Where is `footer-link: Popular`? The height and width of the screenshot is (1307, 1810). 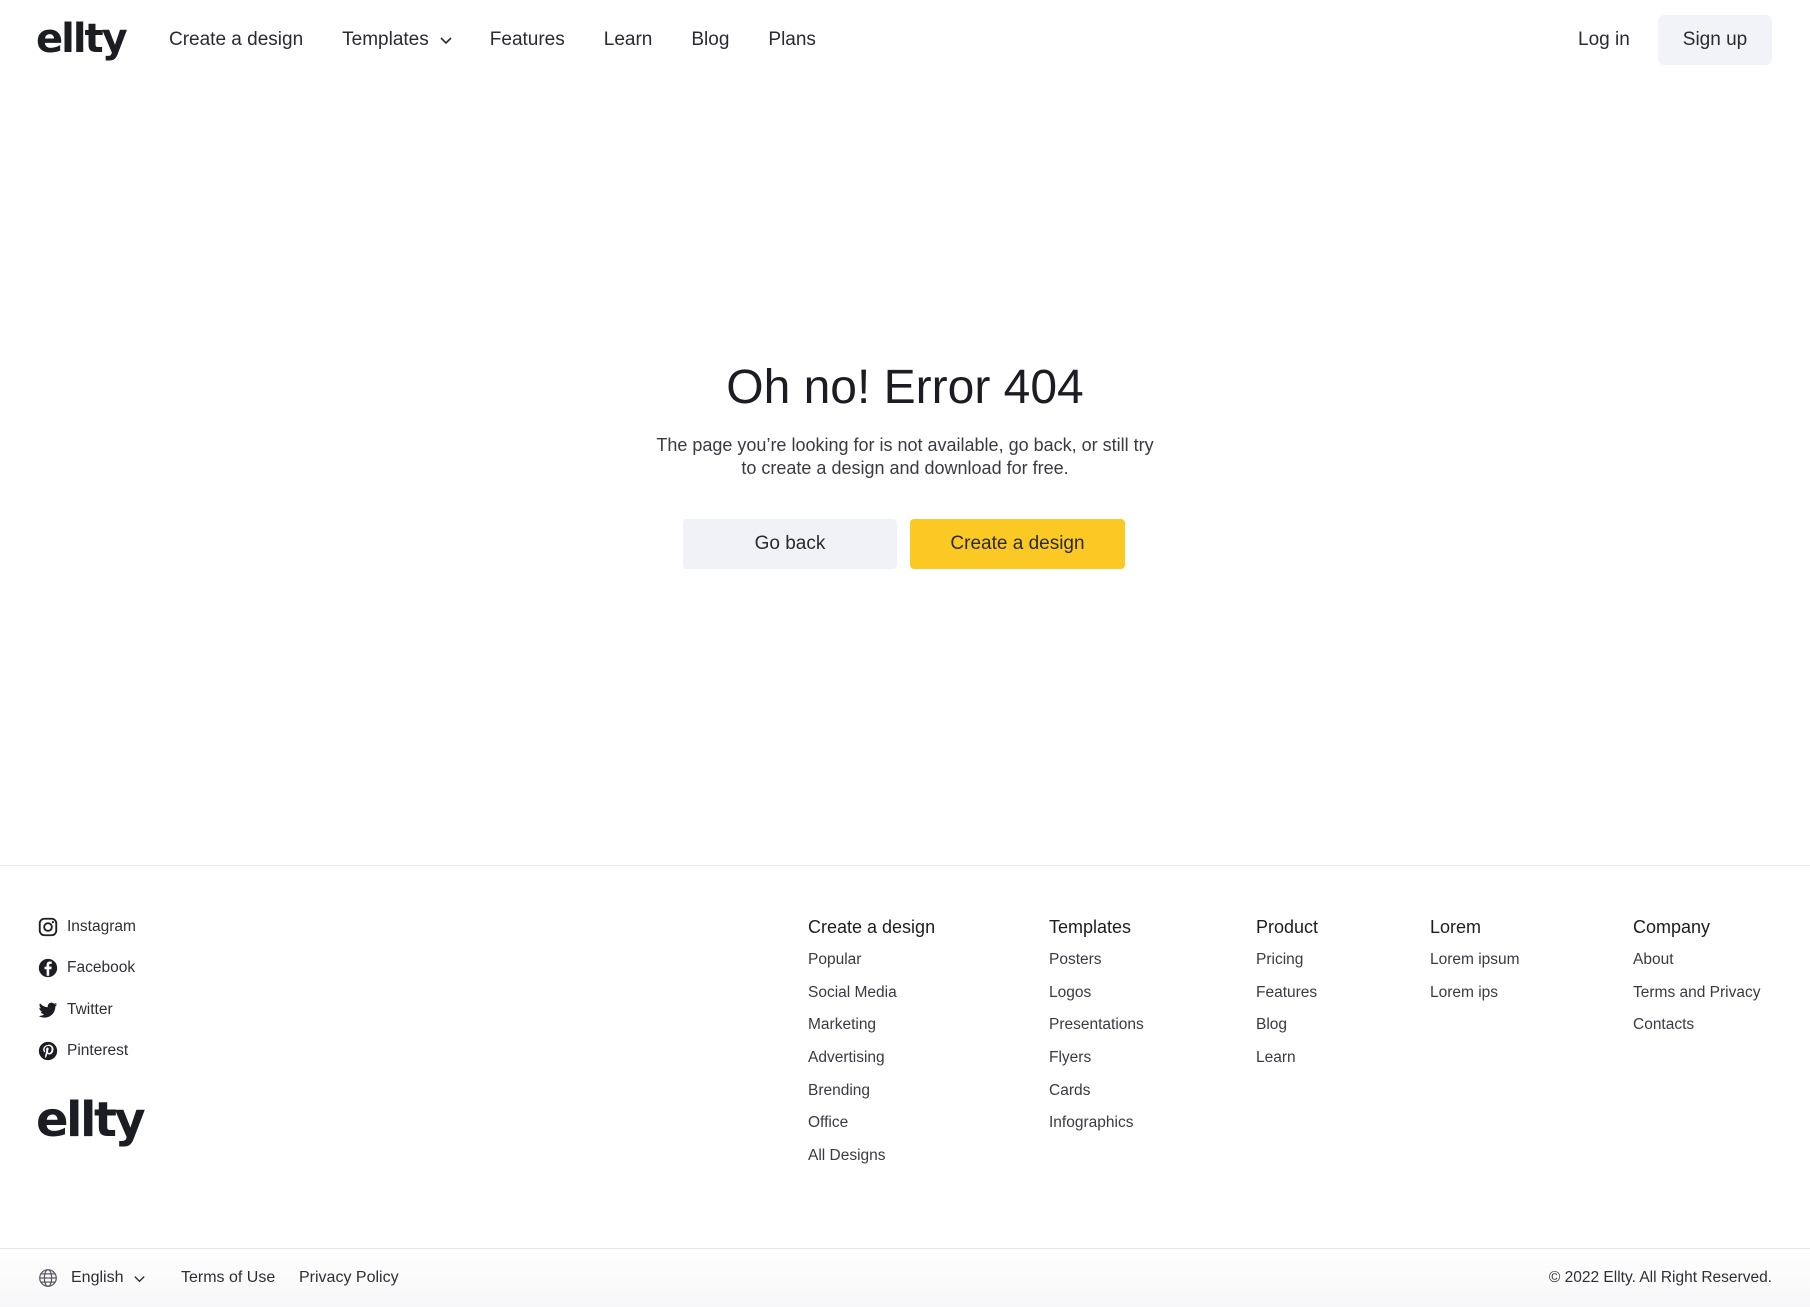
footer-link: Popular is located at coordinates (871, 960).